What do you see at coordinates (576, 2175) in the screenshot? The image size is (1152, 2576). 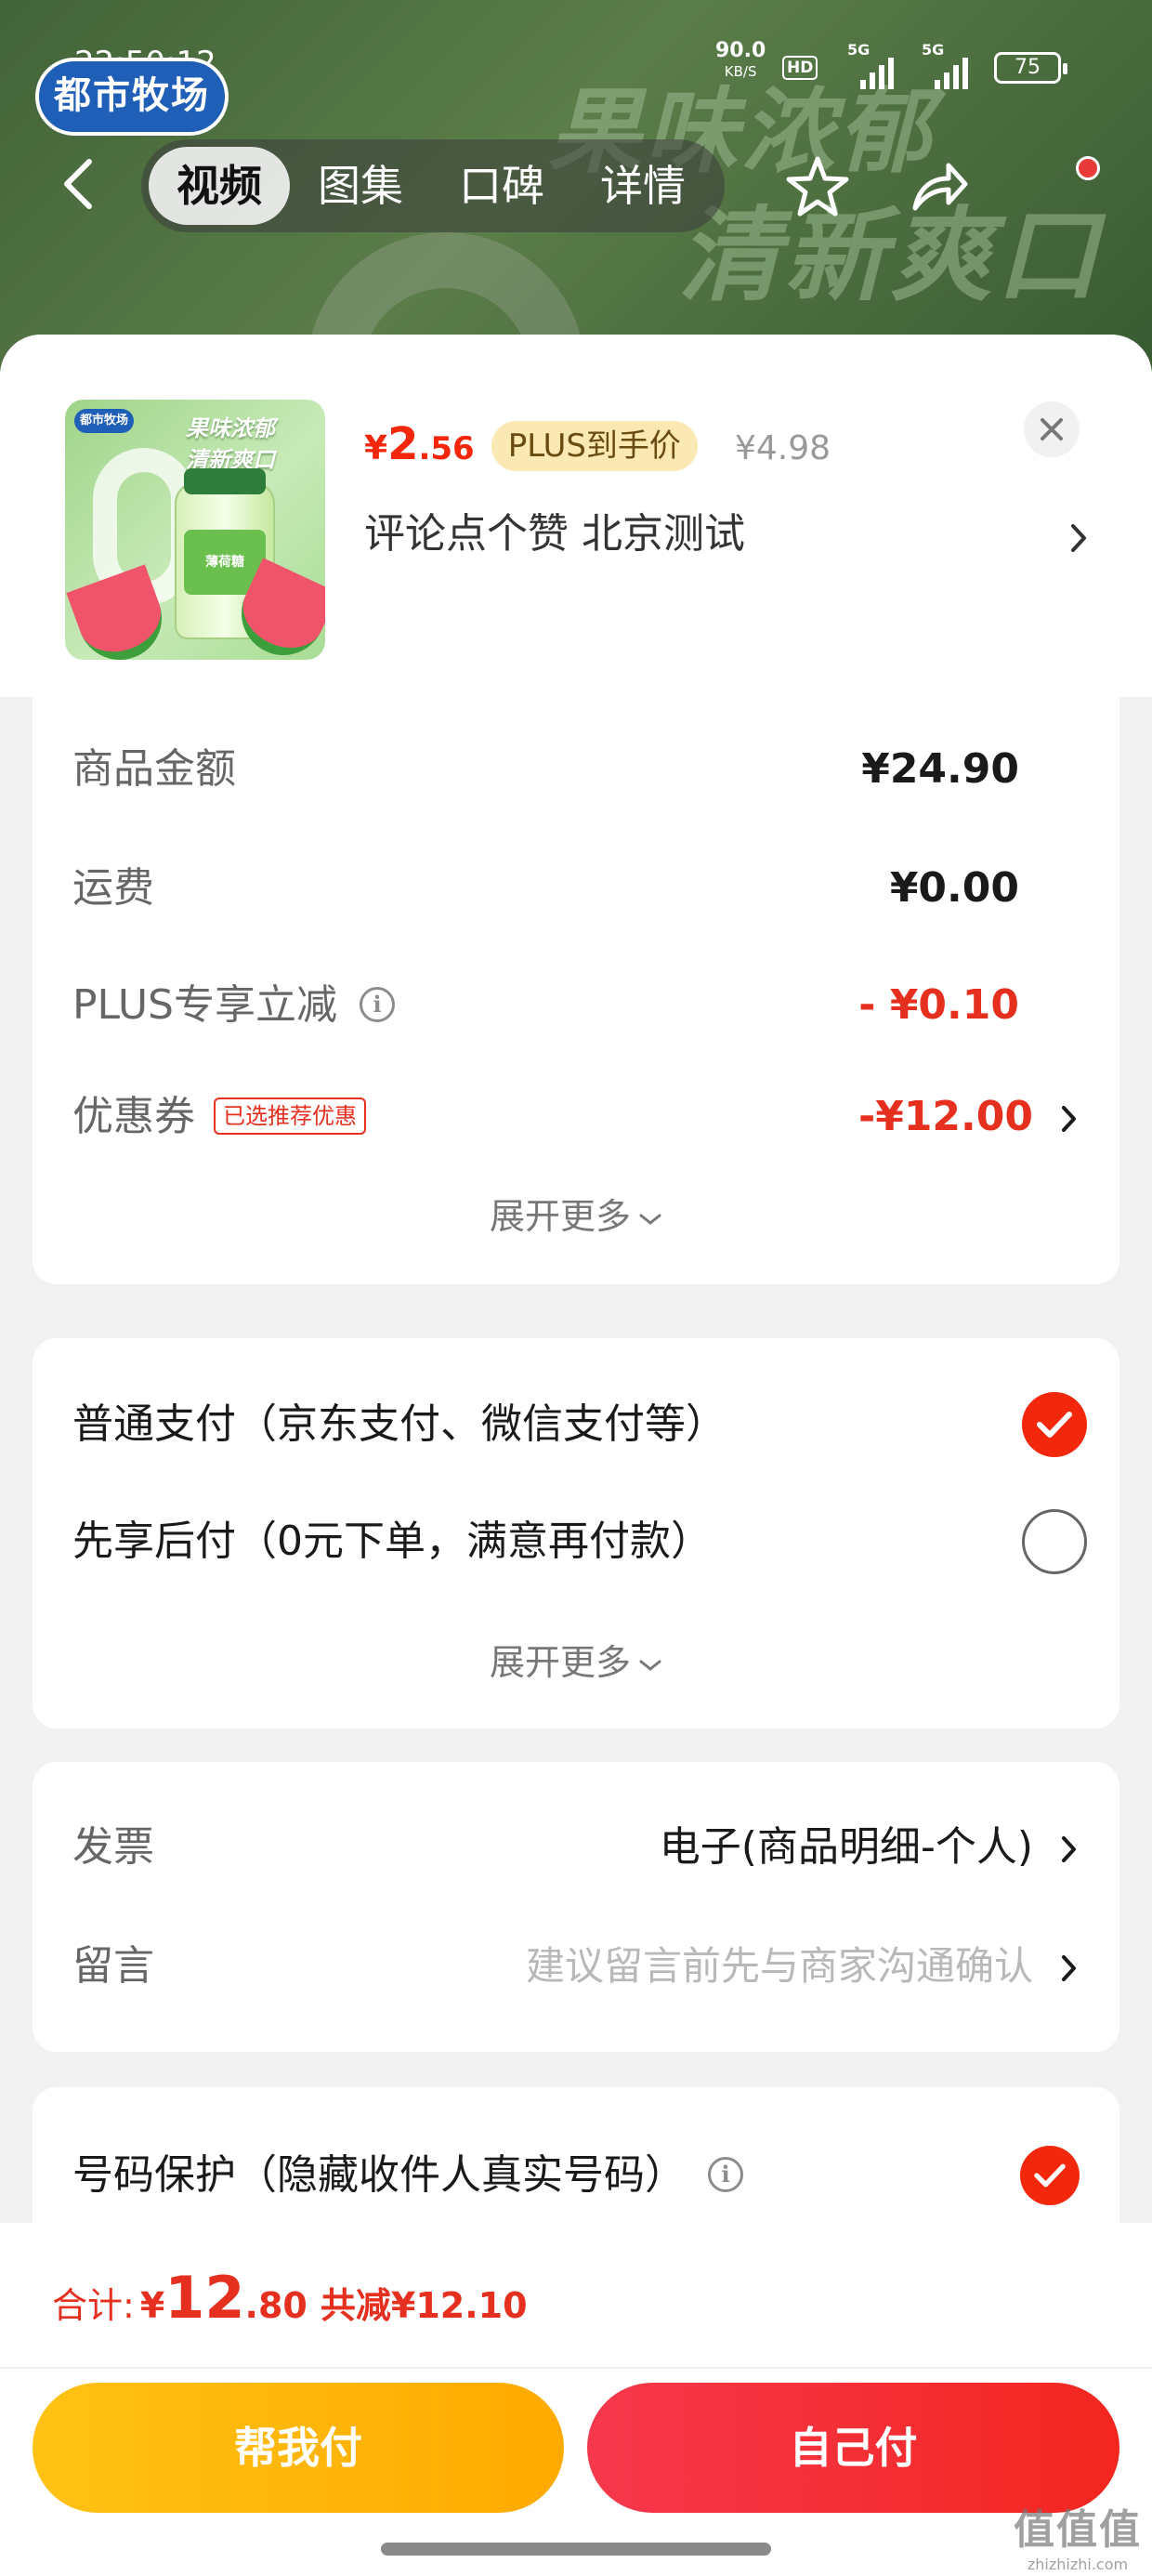 I see `number-protection-row: 号码保护（隐藏收件人真实号码） i` at bounding box center [576, 2175].